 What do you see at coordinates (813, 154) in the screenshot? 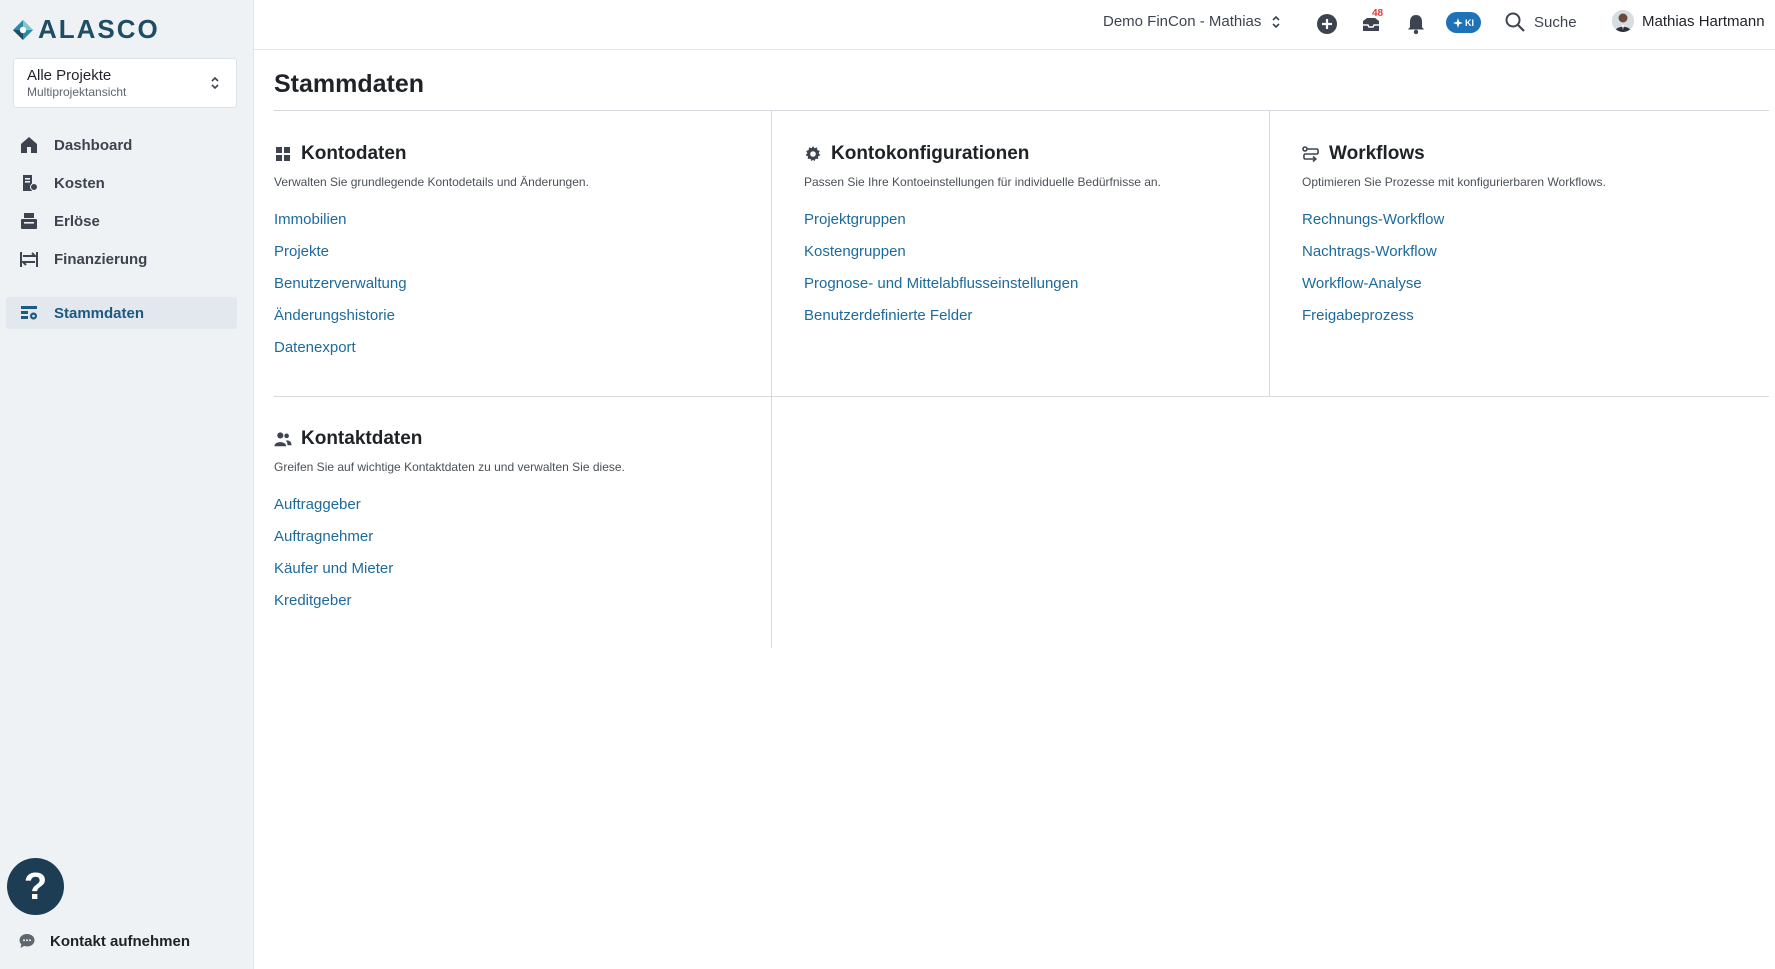
I see `gear-icon` at bounding box center [813, 154].